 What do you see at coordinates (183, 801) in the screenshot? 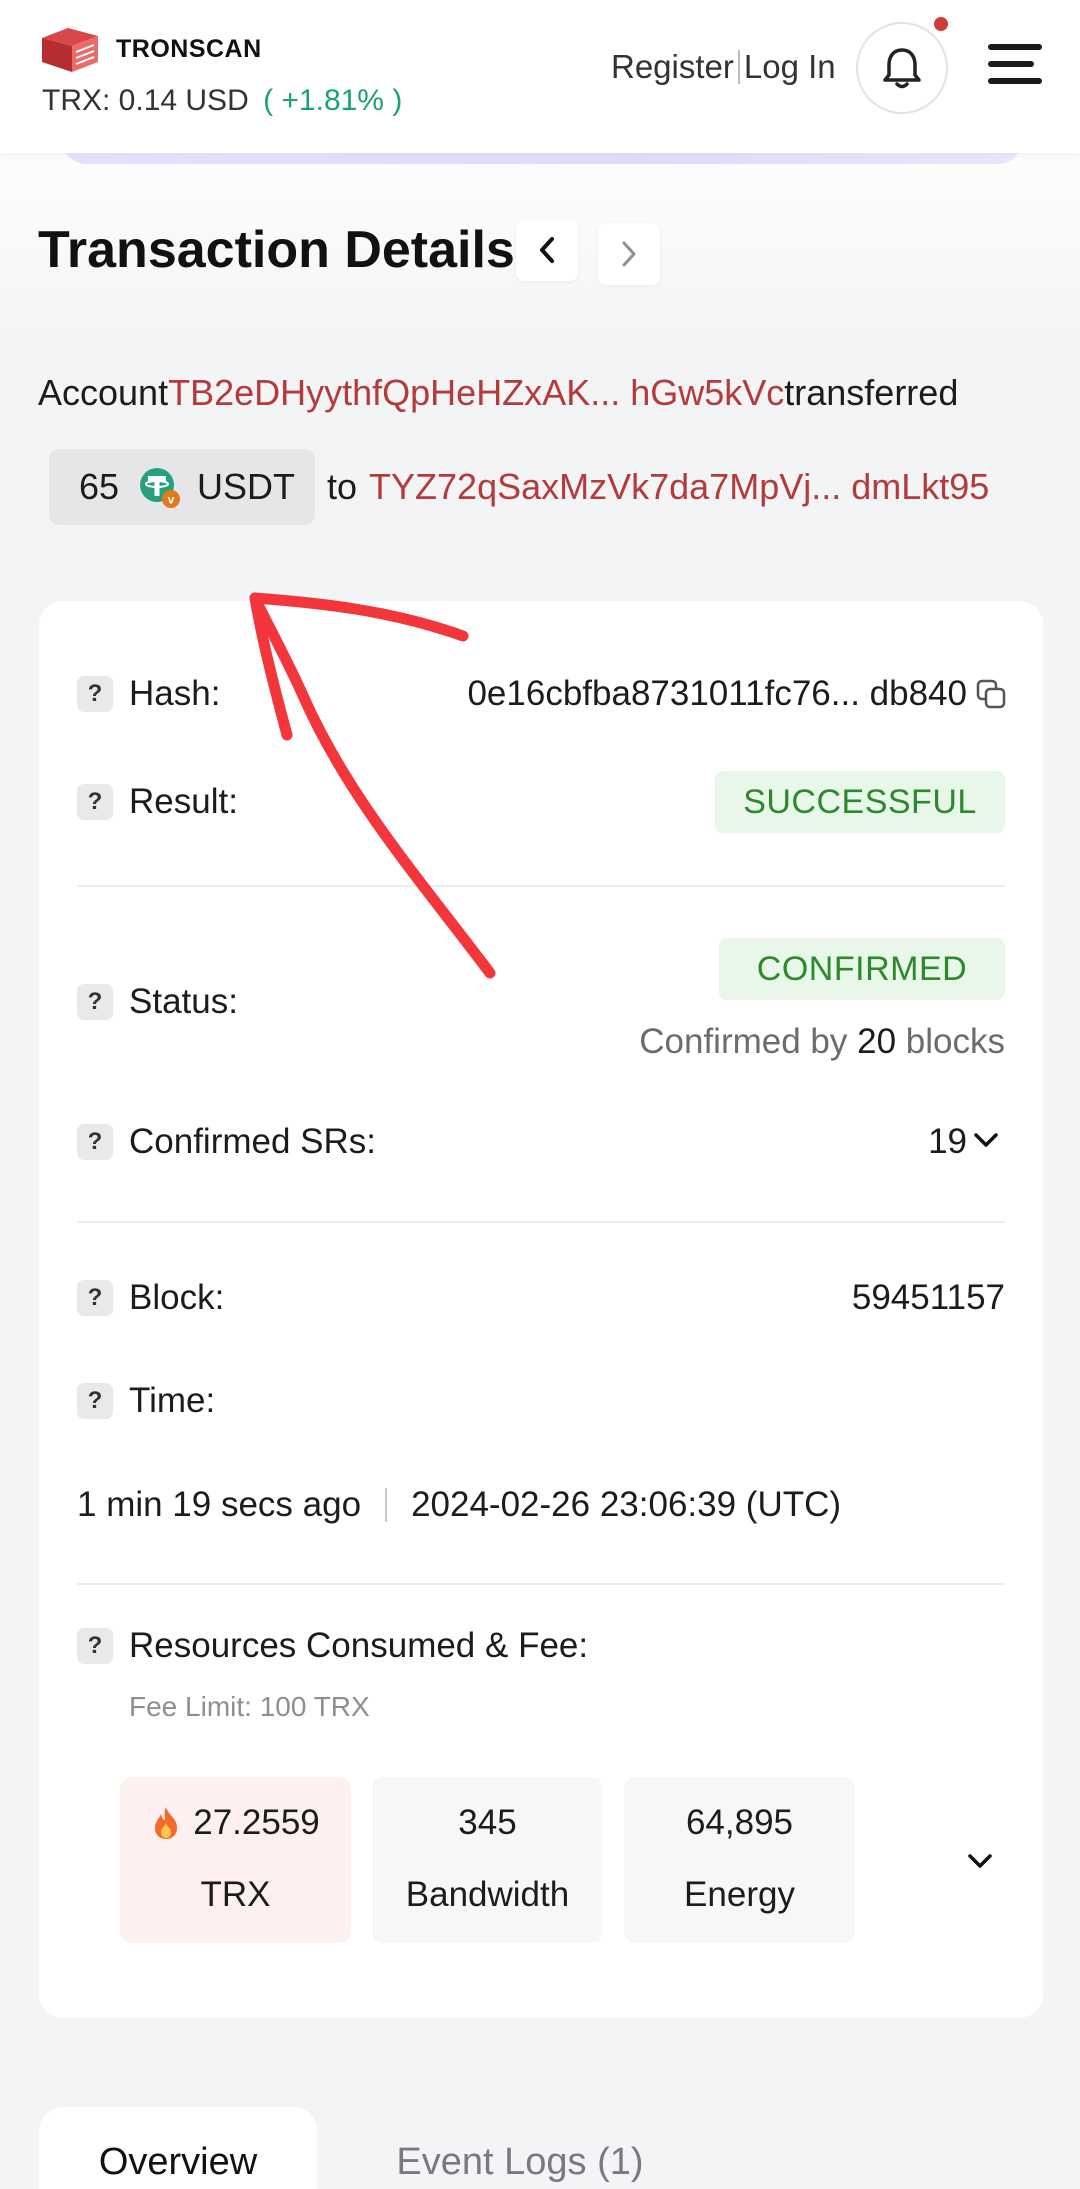
I see `result-label: Result:` at bounding box center [183, 801].